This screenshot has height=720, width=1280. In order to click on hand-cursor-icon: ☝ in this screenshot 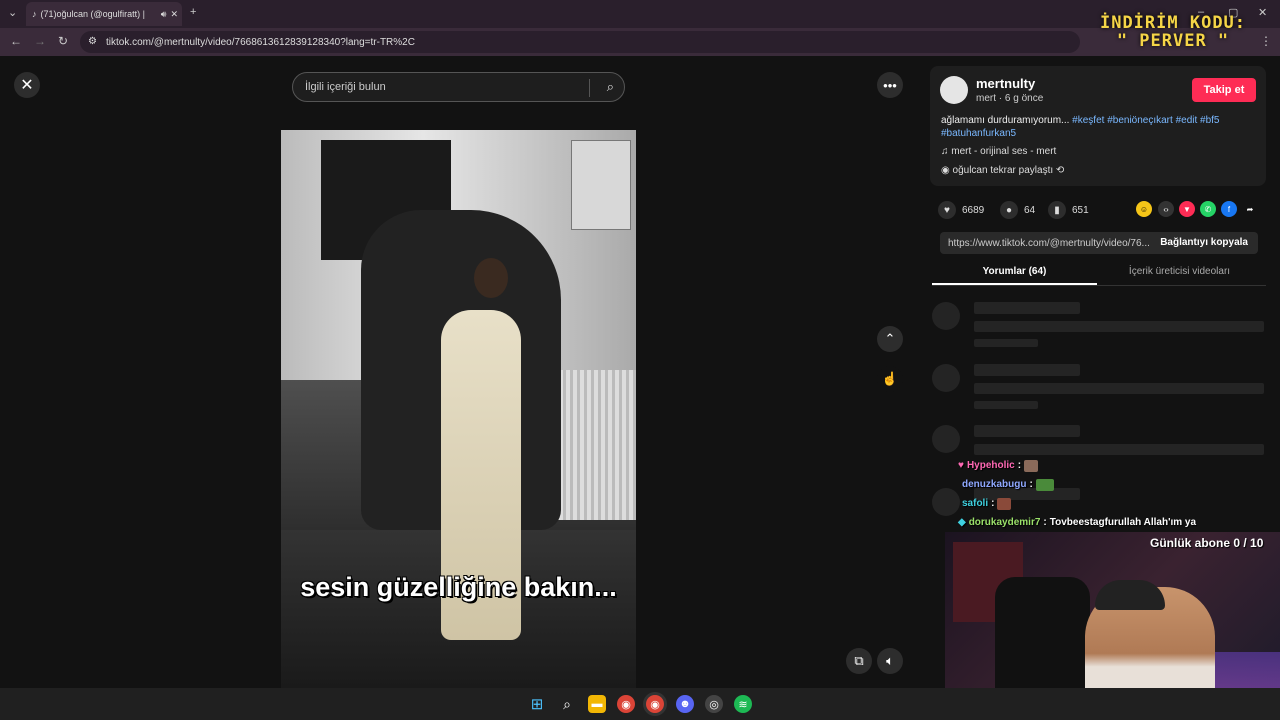, I will do `click(890, 378)`.